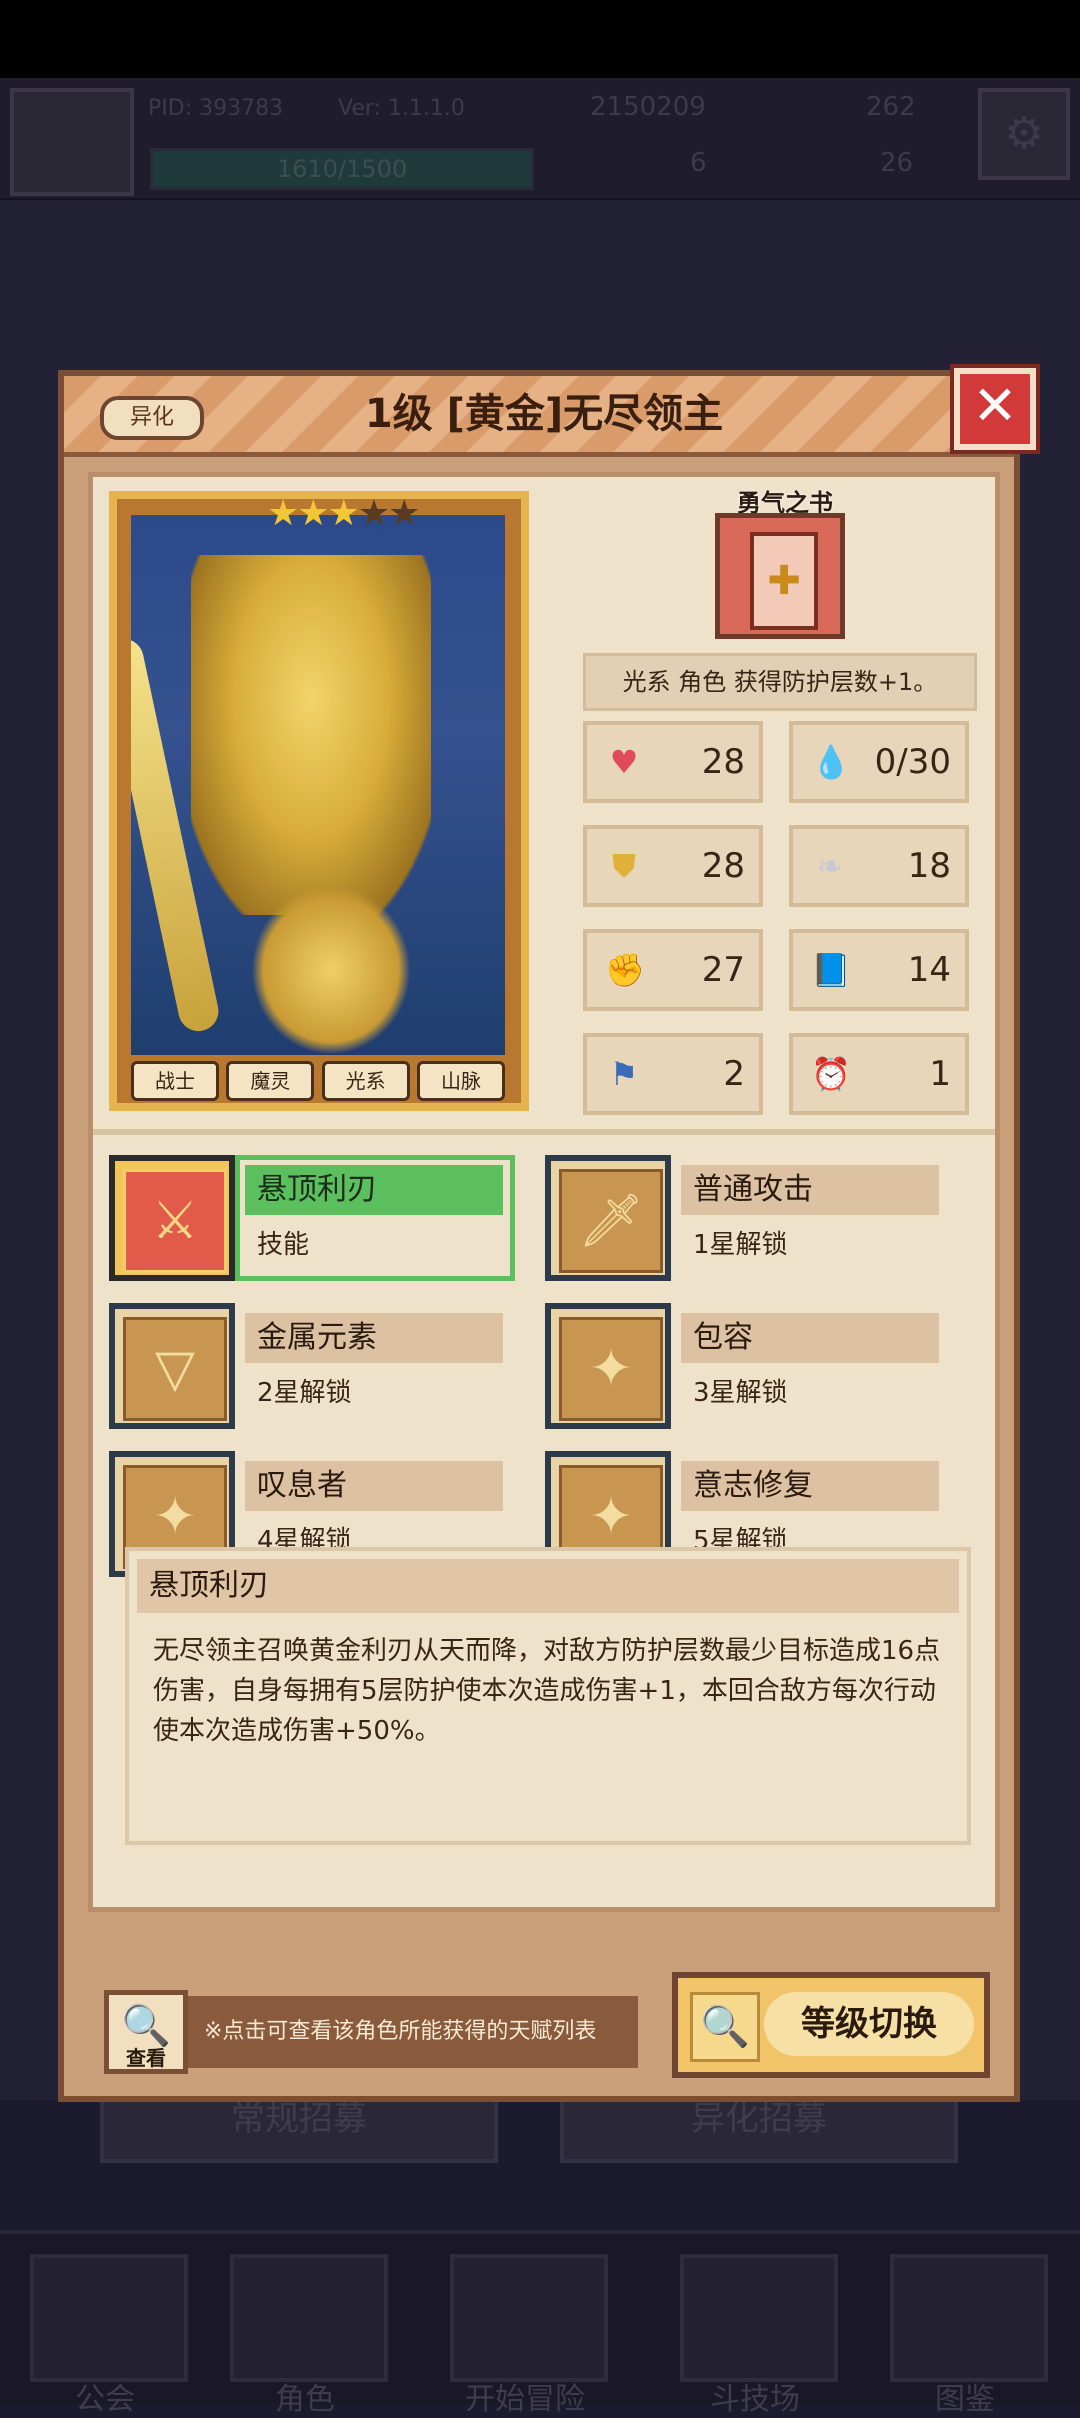 This screenshot has height=2418, width=1080. I want to click on magnifier-icon: 🔍, so click(725, 2027).